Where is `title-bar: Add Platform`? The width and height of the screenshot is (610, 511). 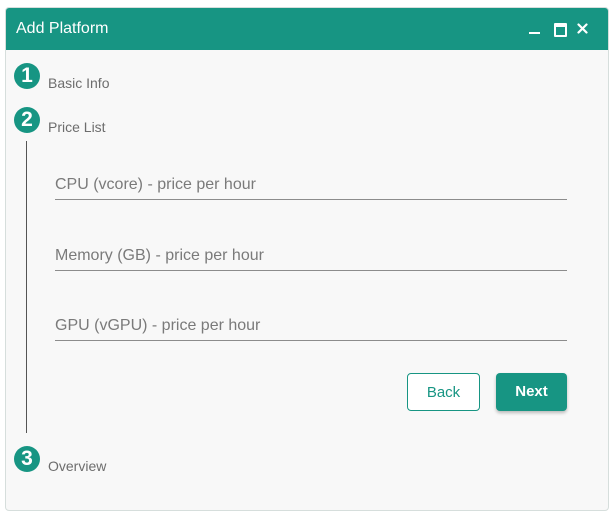
title-bar: Add Platform is located at coordinates (307, 29).